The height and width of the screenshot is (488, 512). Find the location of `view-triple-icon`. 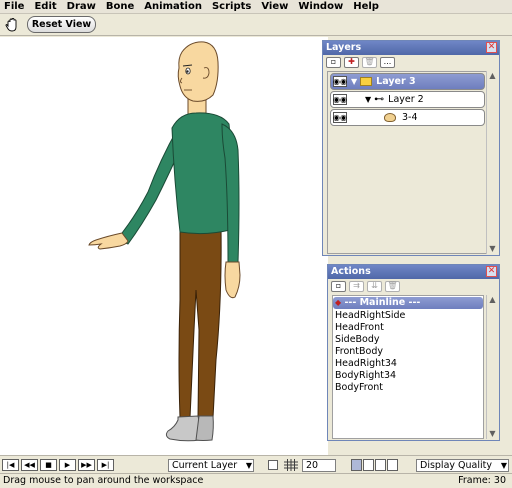

view-triple-icon is located at coordinates (380, 465).